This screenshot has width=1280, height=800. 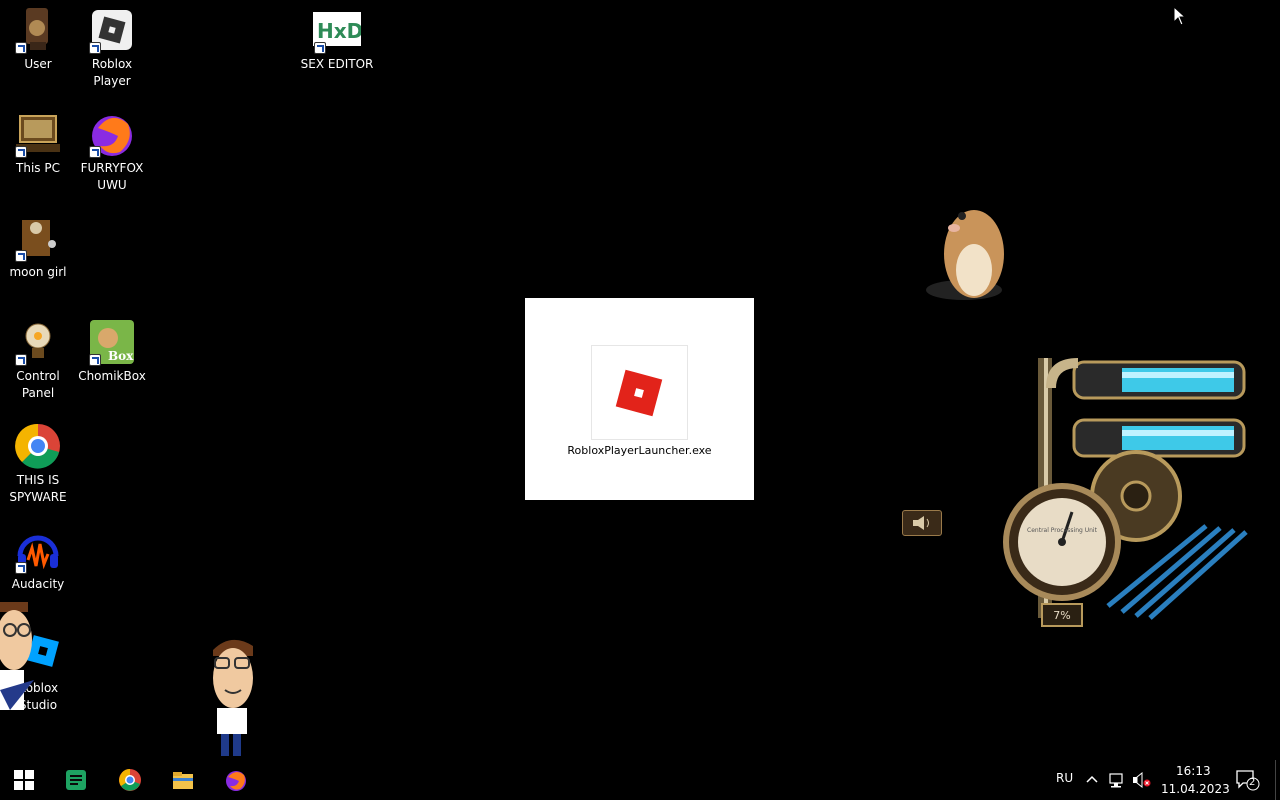 What do you see at coordinates (112, 342) in the screenshot?
I see `hamster-box-icon: Box` at bounding box center [112, 342].